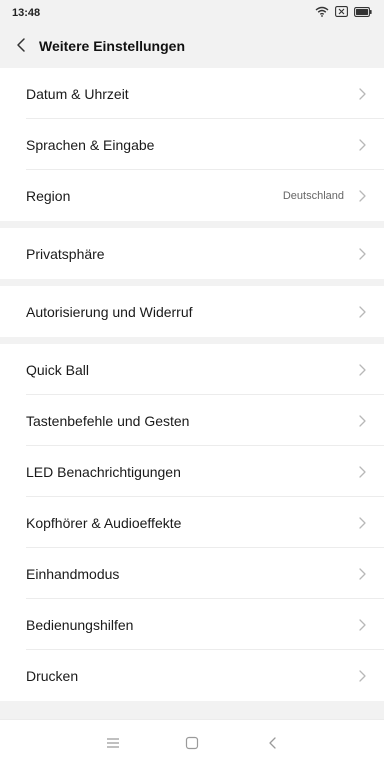 This screenshot has width=384, height=769. What do you see at coordinates (322, 13) in the screenshot?
I see `wifi-icon` at bounding box center [322, 13].